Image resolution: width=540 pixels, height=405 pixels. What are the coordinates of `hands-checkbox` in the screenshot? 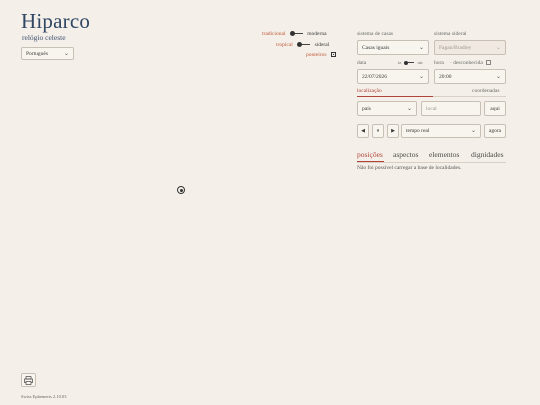 It's located at (333, 55).